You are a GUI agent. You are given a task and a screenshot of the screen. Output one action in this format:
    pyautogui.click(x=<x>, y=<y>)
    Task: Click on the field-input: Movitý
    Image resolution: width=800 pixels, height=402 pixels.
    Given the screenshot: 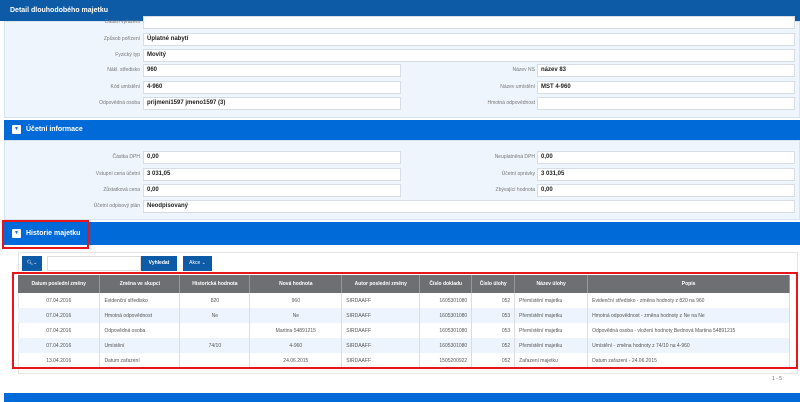 What is the action you would take?
    pyautogui.click(x=469, y=55)
    